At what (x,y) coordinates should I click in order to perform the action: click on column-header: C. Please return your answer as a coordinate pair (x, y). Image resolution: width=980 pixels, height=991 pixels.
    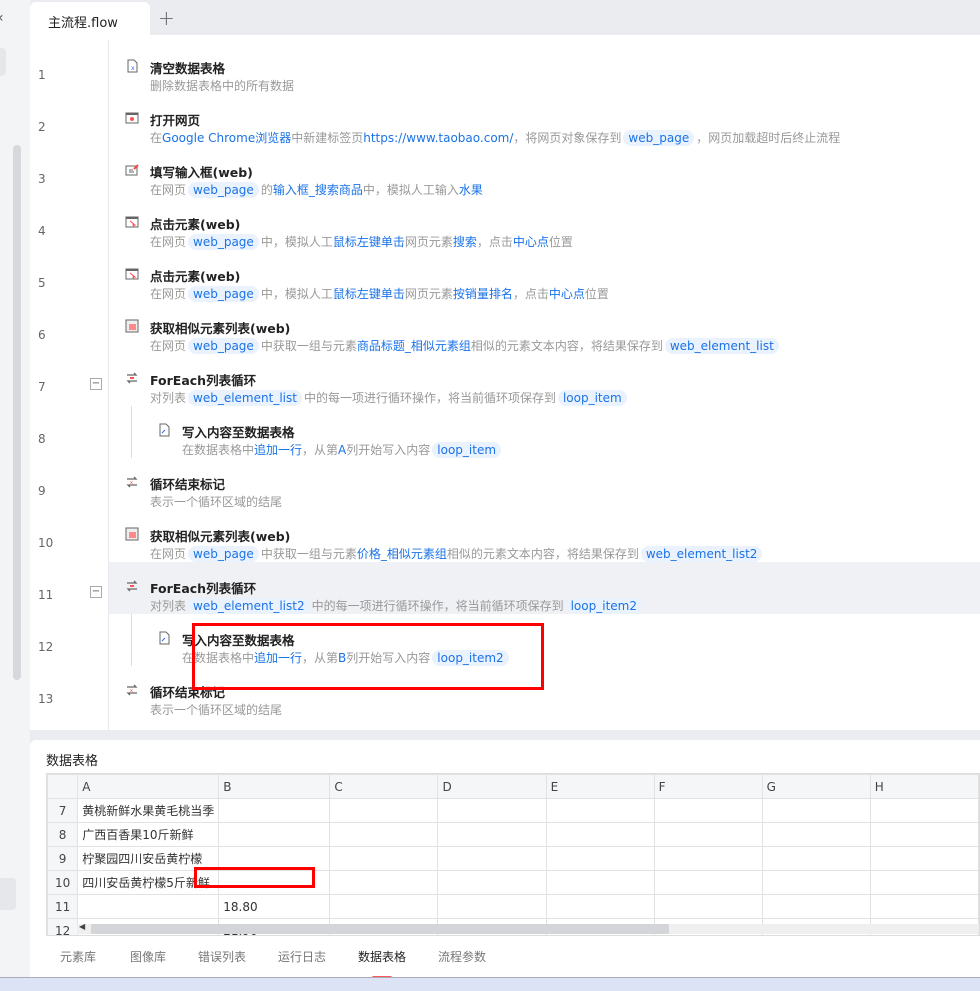
    Looking at the image, I should click on (384, 786).